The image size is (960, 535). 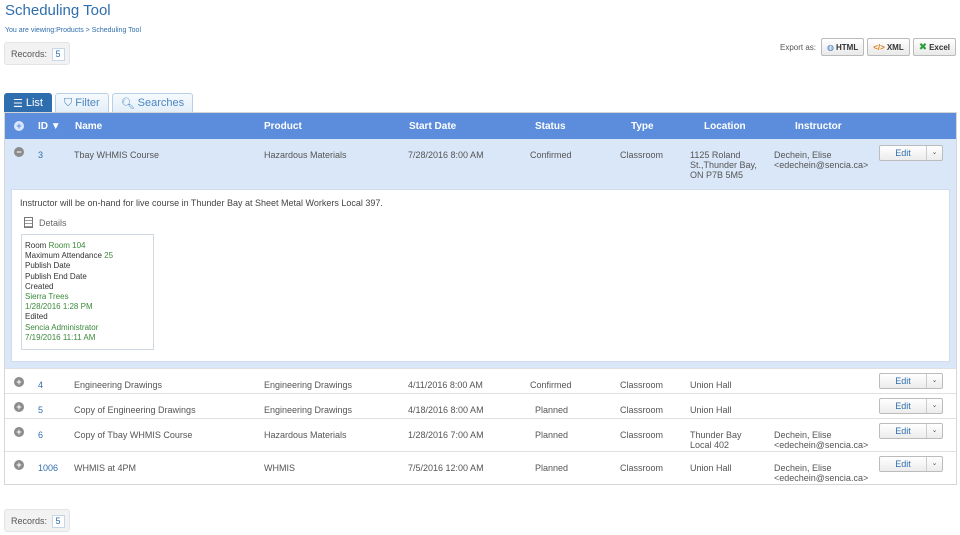 What do you see at coordinates (18, 103) in the screenshot?
I see `list-icon: ☰` at bounding box center [18, 103].